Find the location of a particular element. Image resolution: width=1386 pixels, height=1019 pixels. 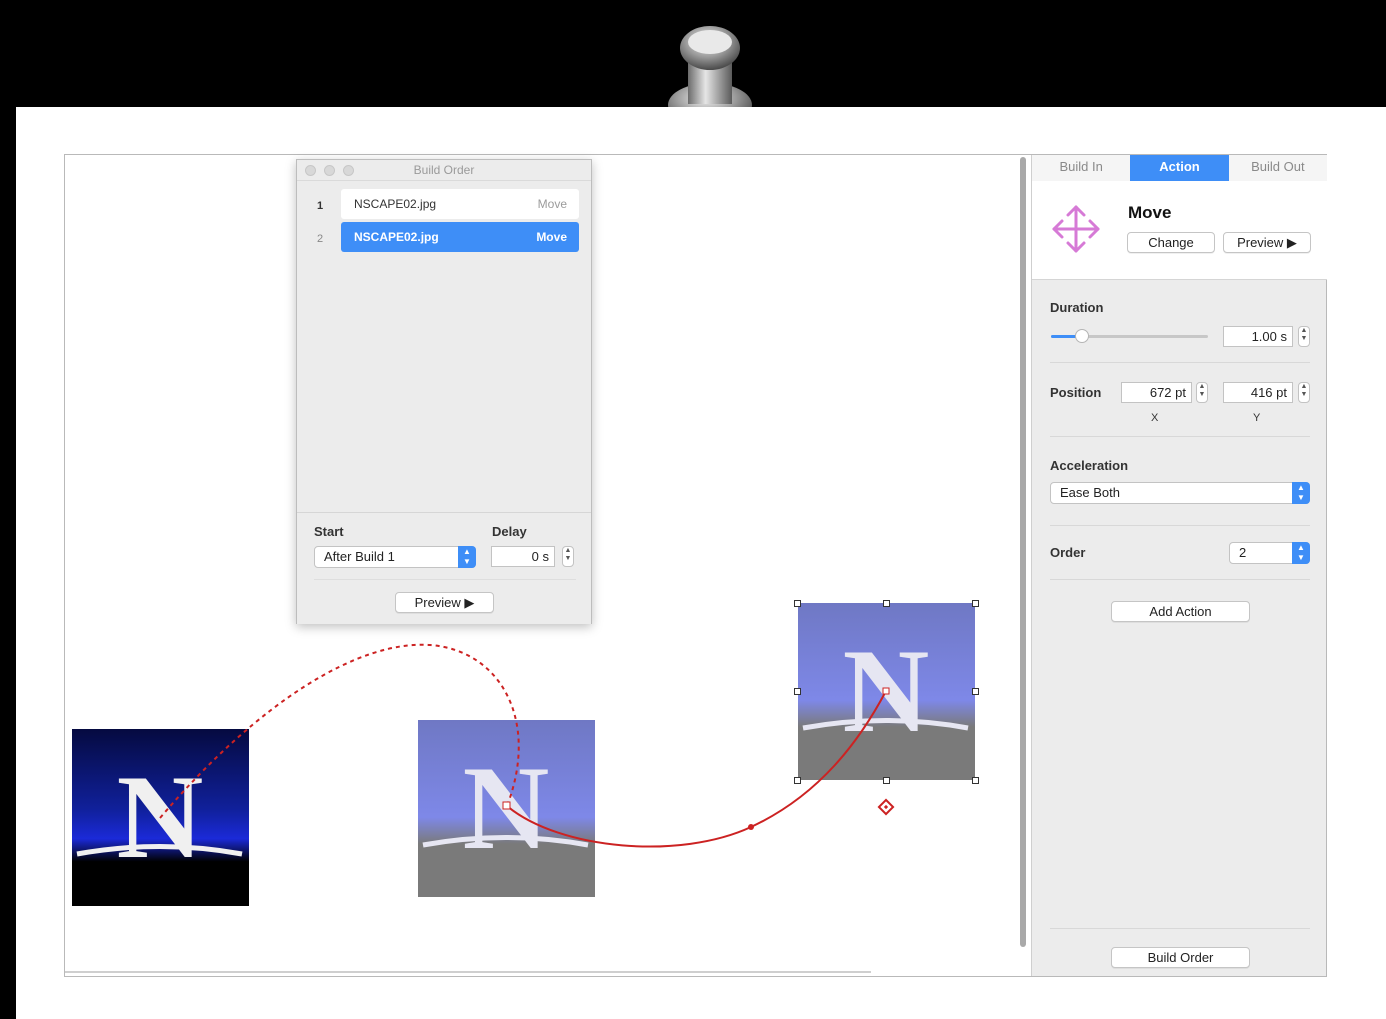

image-original-position: N is located at coordinates (160, 817).